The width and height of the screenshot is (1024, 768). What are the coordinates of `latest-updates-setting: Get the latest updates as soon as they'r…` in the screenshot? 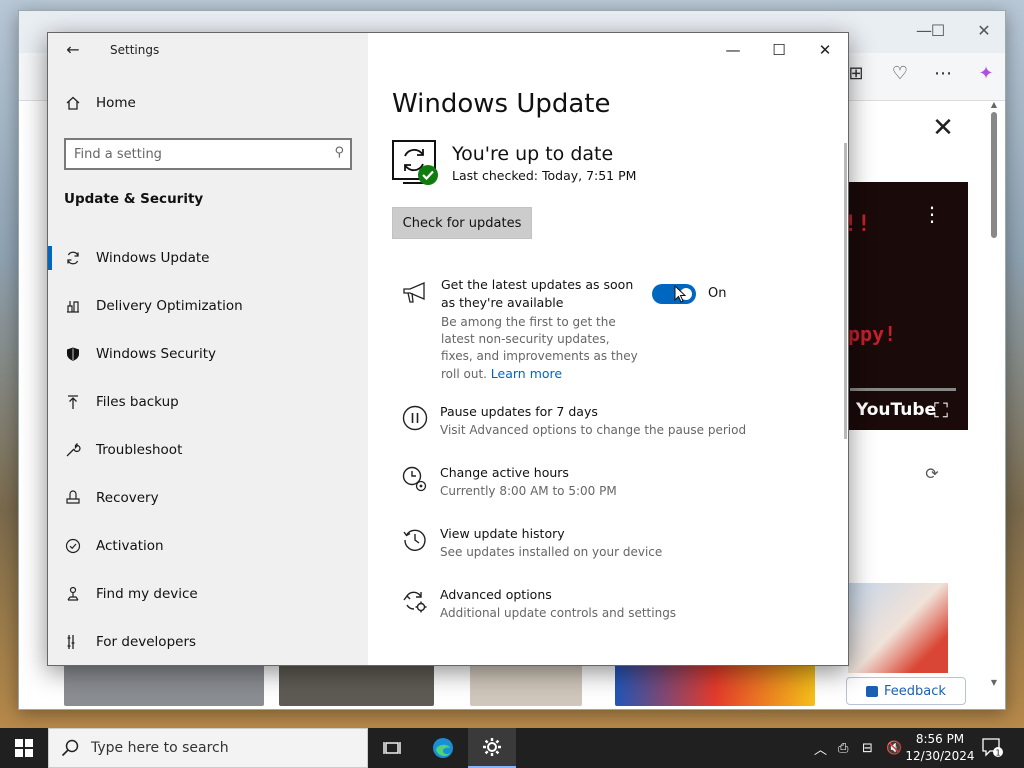 It's located at (612, 333).